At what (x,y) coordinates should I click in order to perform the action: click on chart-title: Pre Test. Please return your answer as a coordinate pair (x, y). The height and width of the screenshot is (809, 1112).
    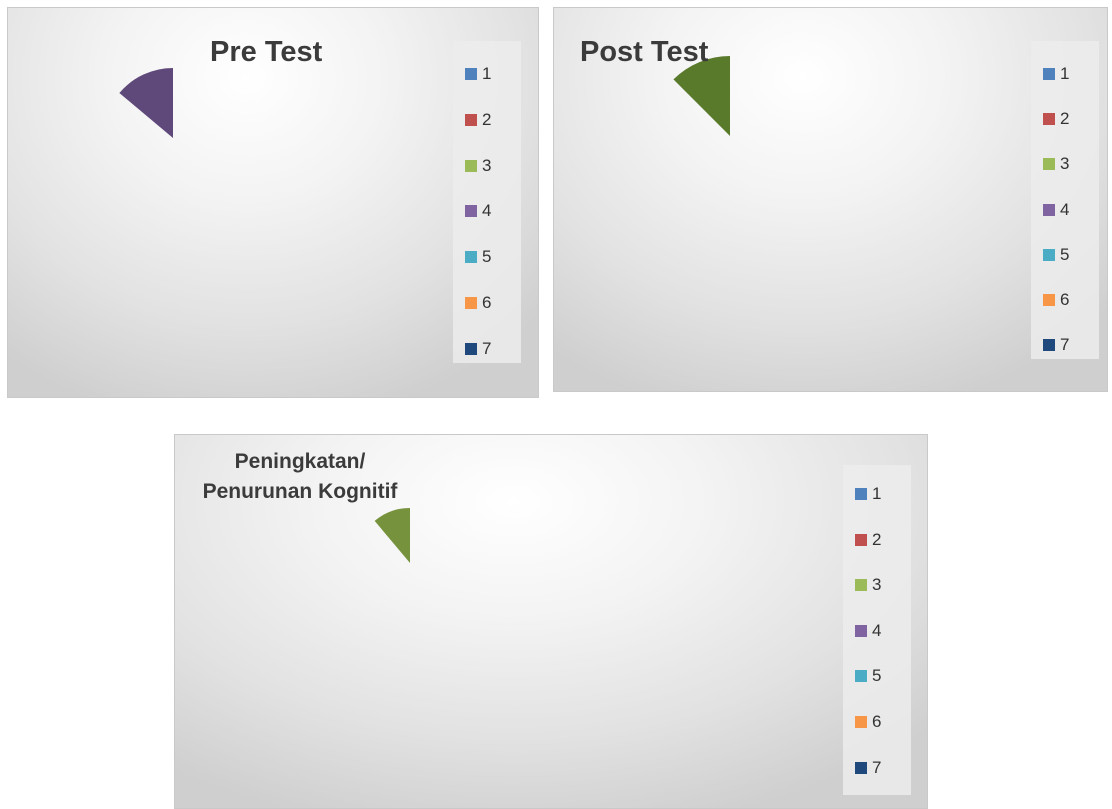
    Looking at the image, I should click on (266, 52).